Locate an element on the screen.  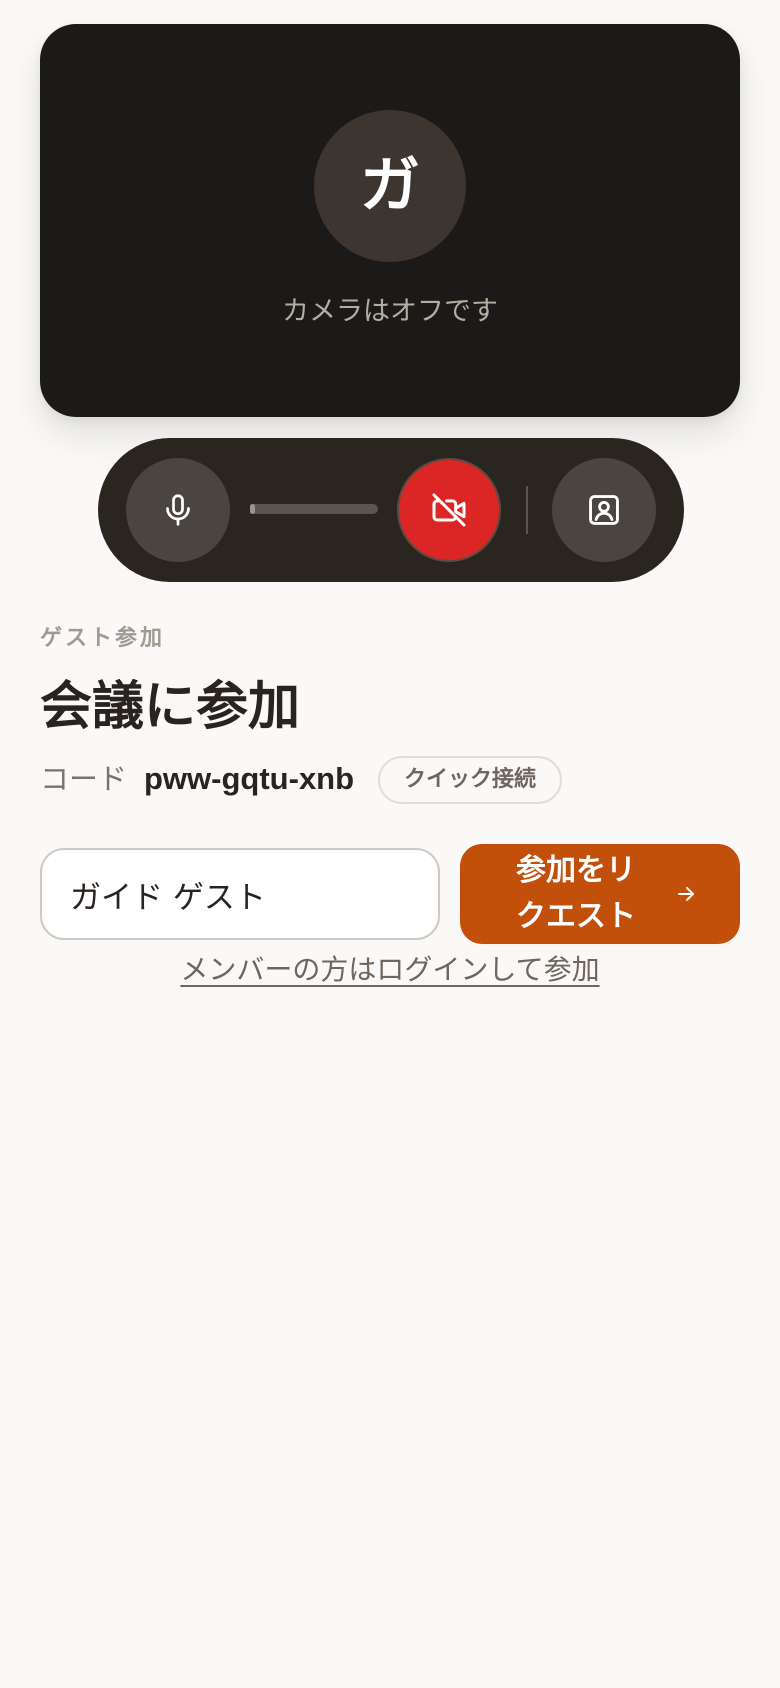
controls-divider is located at coordinates (527, 510).